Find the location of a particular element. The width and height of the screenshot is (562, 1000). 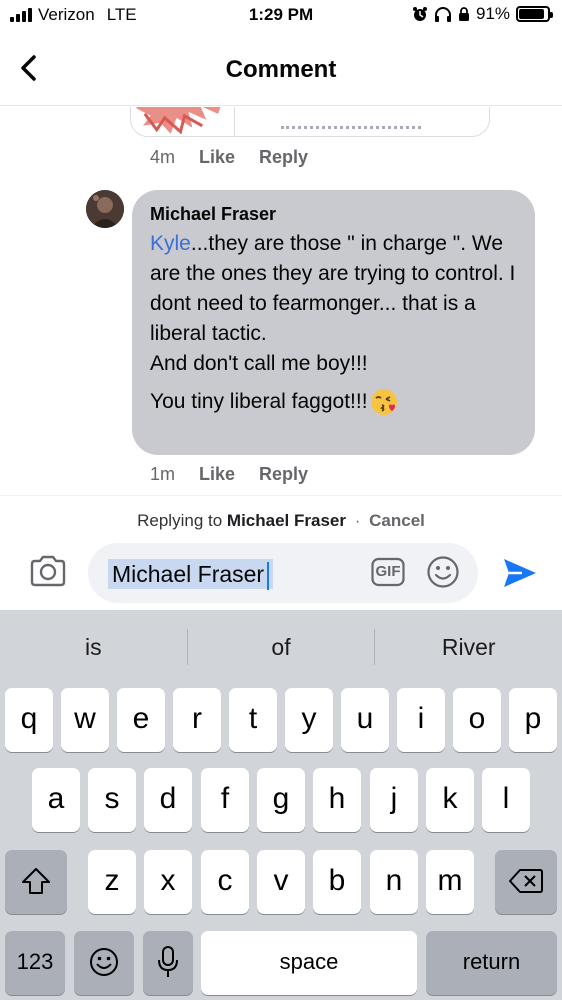

space-key: space is located at coordinates (309, 963).